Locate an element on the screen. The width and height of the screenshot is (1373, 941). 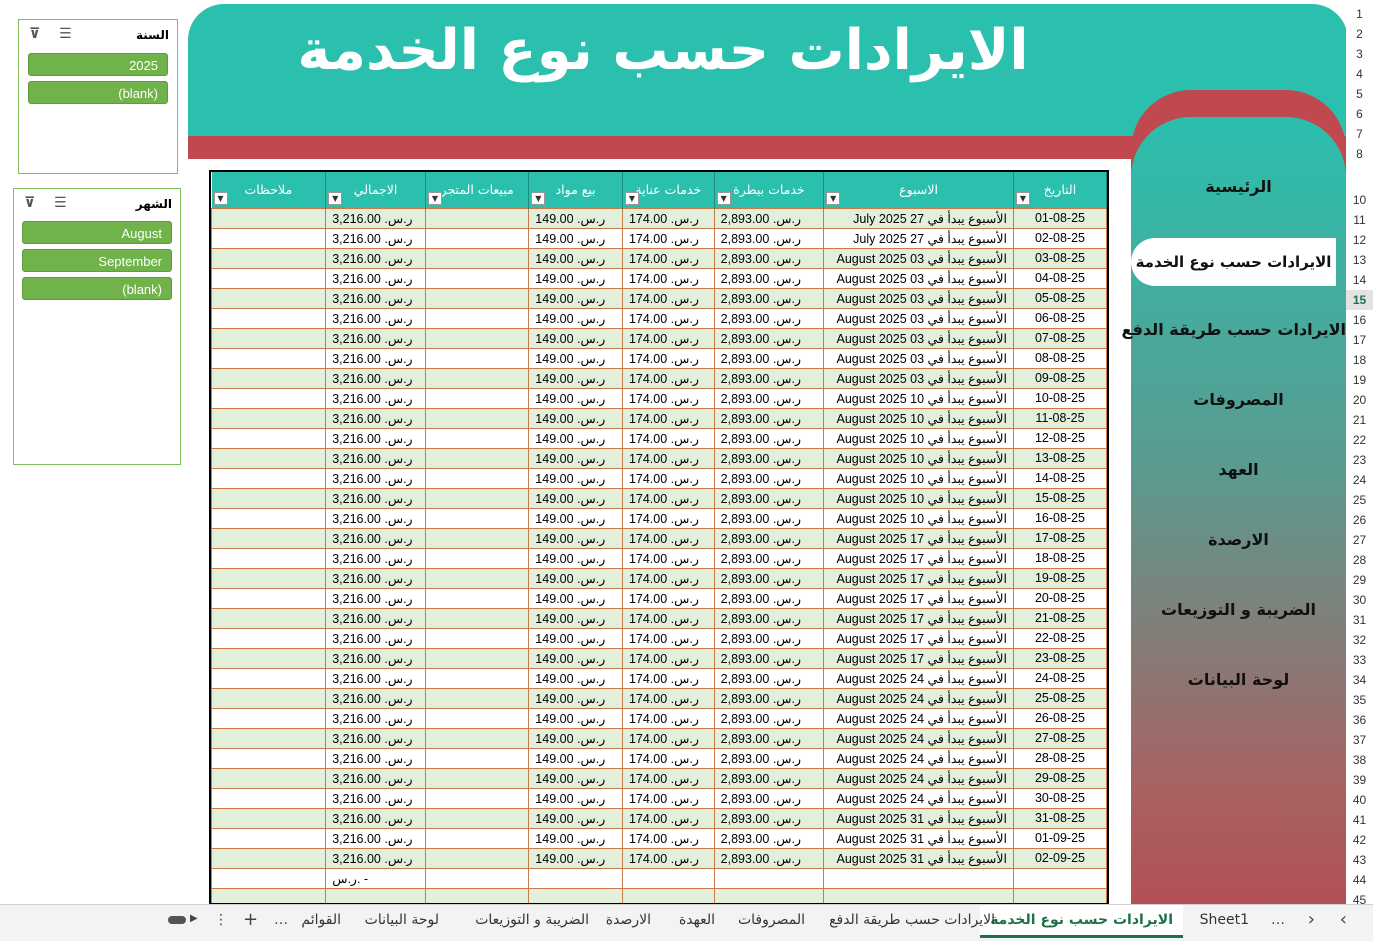
row-number: 44 is located at coordinates (1359, 880).